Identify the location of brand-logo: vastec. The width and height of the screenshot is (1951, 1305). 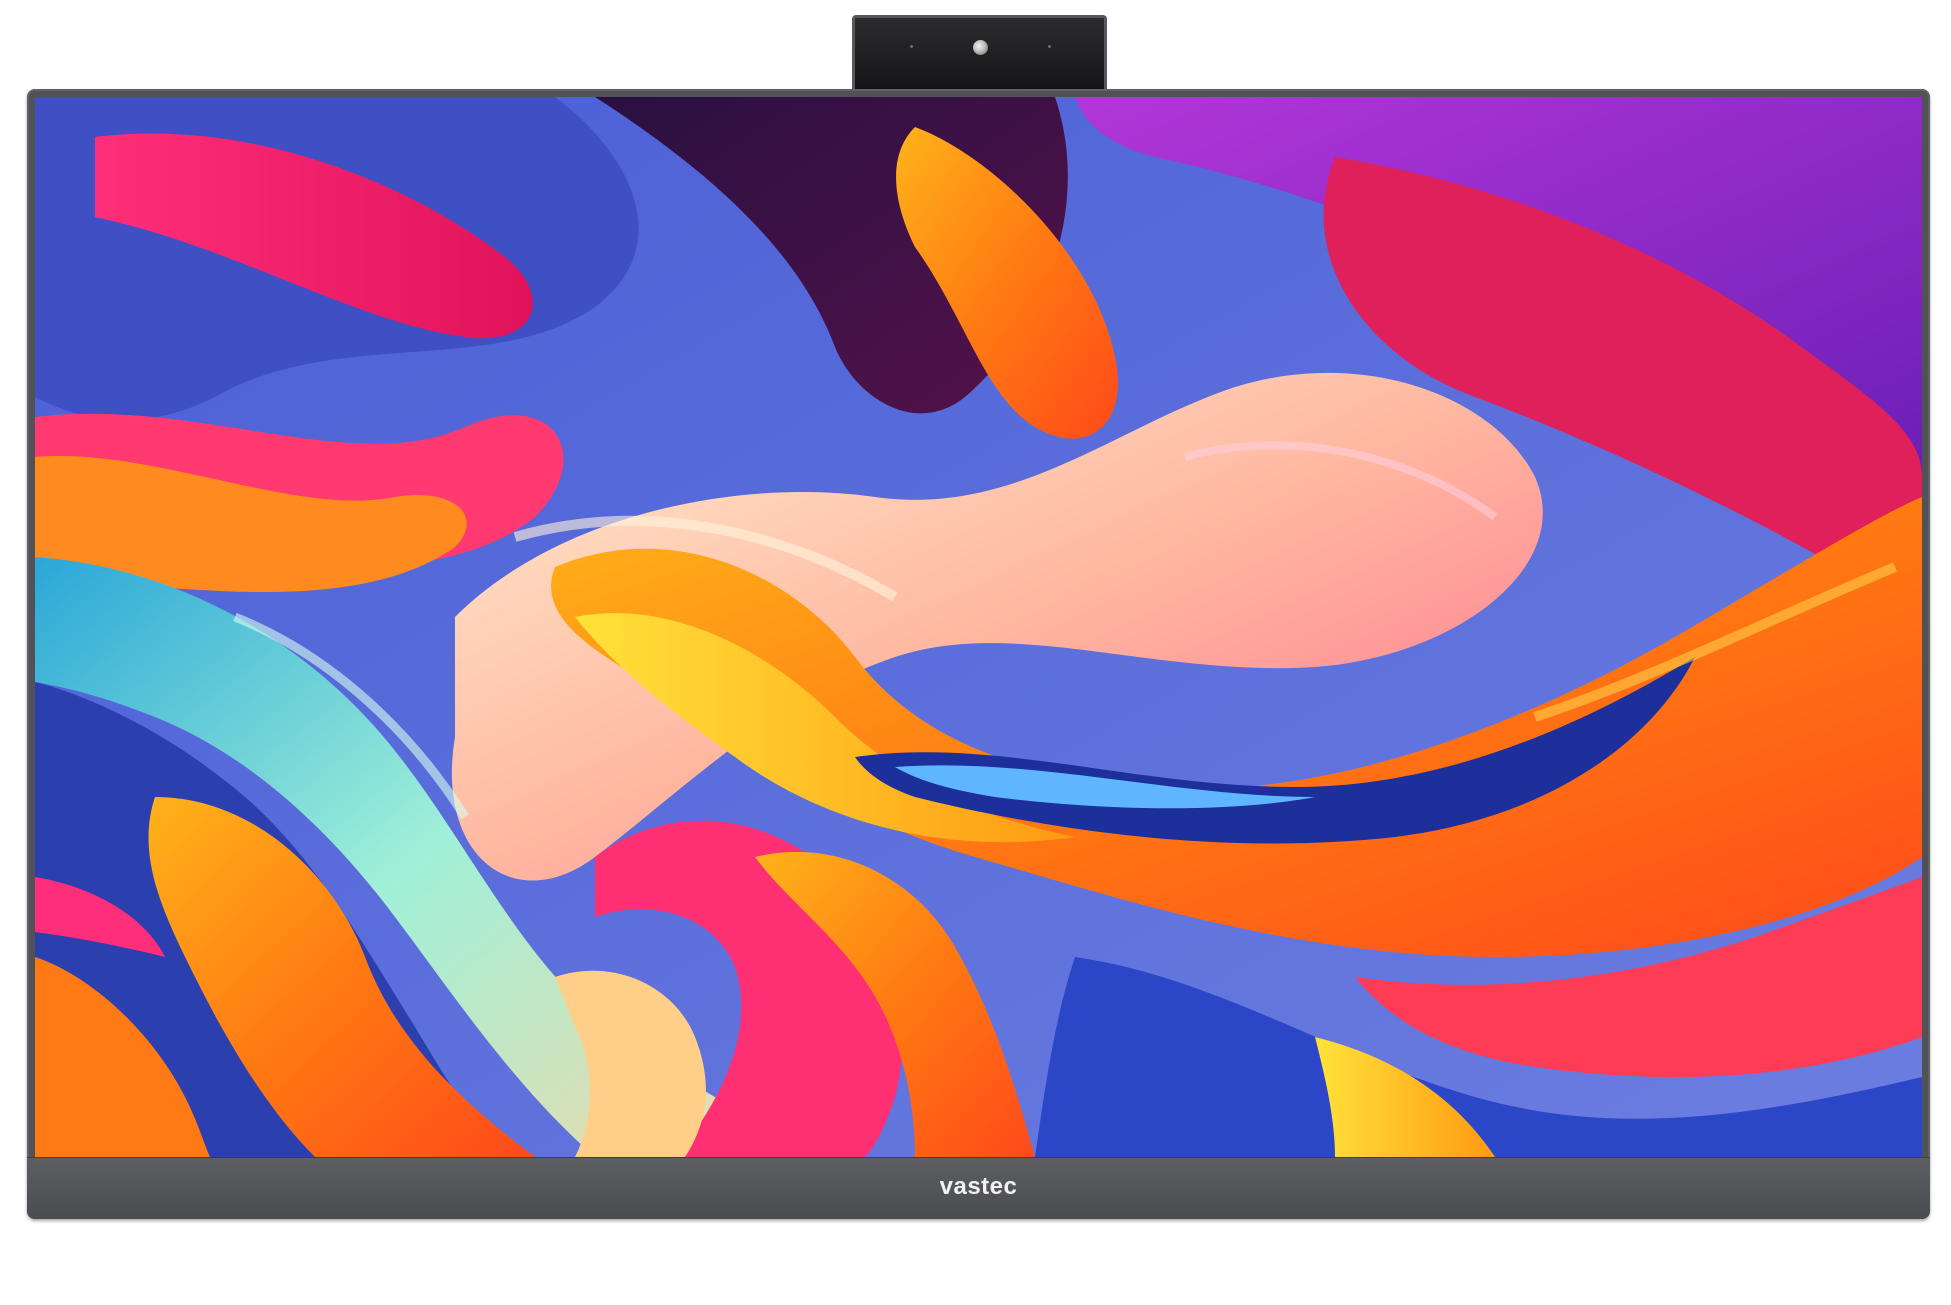
(978, 1186).